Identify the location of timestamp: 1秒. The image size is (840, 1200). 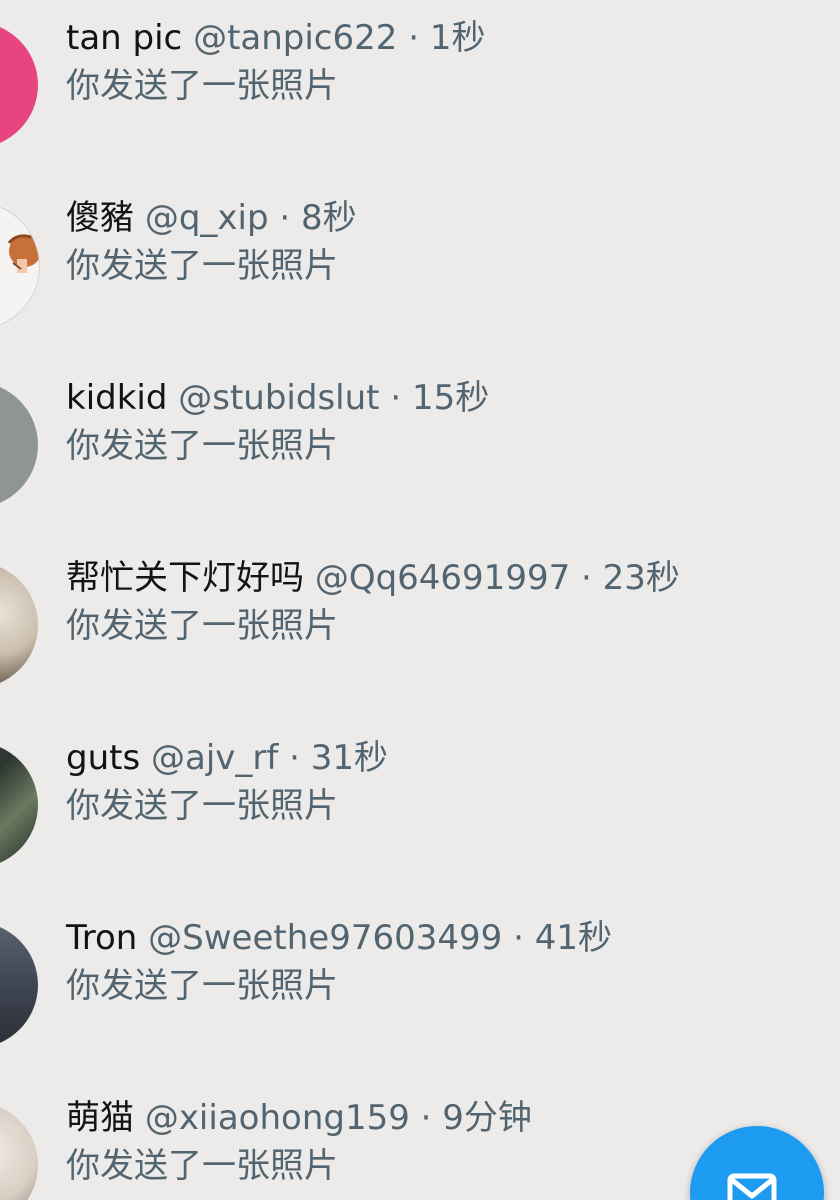
(457, 38).